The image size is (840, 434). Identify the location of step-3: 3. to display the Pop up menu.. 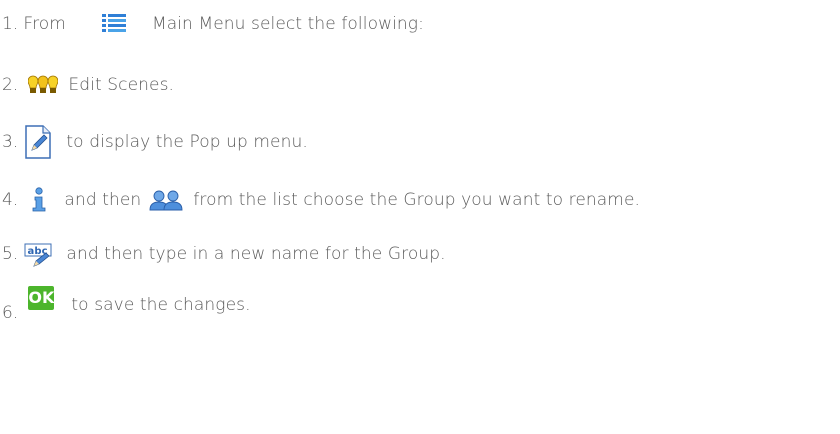
(154, 142).